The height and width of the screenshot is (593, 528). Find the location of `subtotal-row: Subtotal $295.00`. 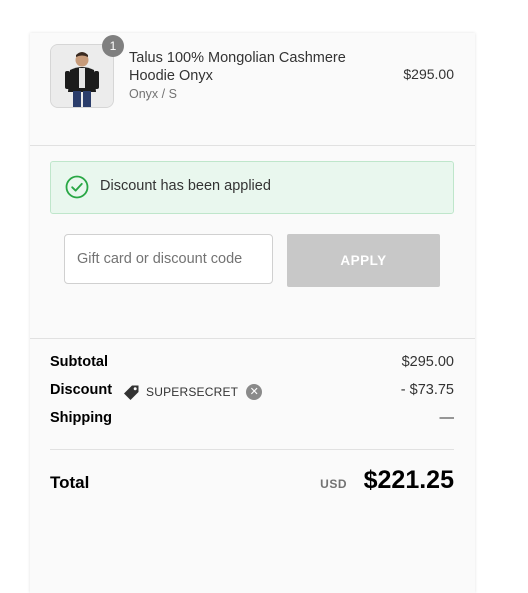

subtotal-row: Subtotal $295.00 is located at coordinates (252, 364).